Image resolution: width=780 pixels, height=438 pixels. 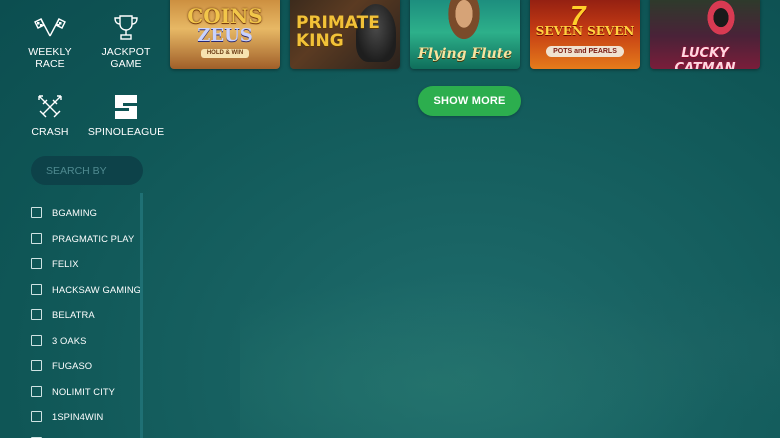 I want to click on game-tile-seven-seven: 7 SEVEN SEVEN POTS and PEARLS, so click(x=585, y=34).